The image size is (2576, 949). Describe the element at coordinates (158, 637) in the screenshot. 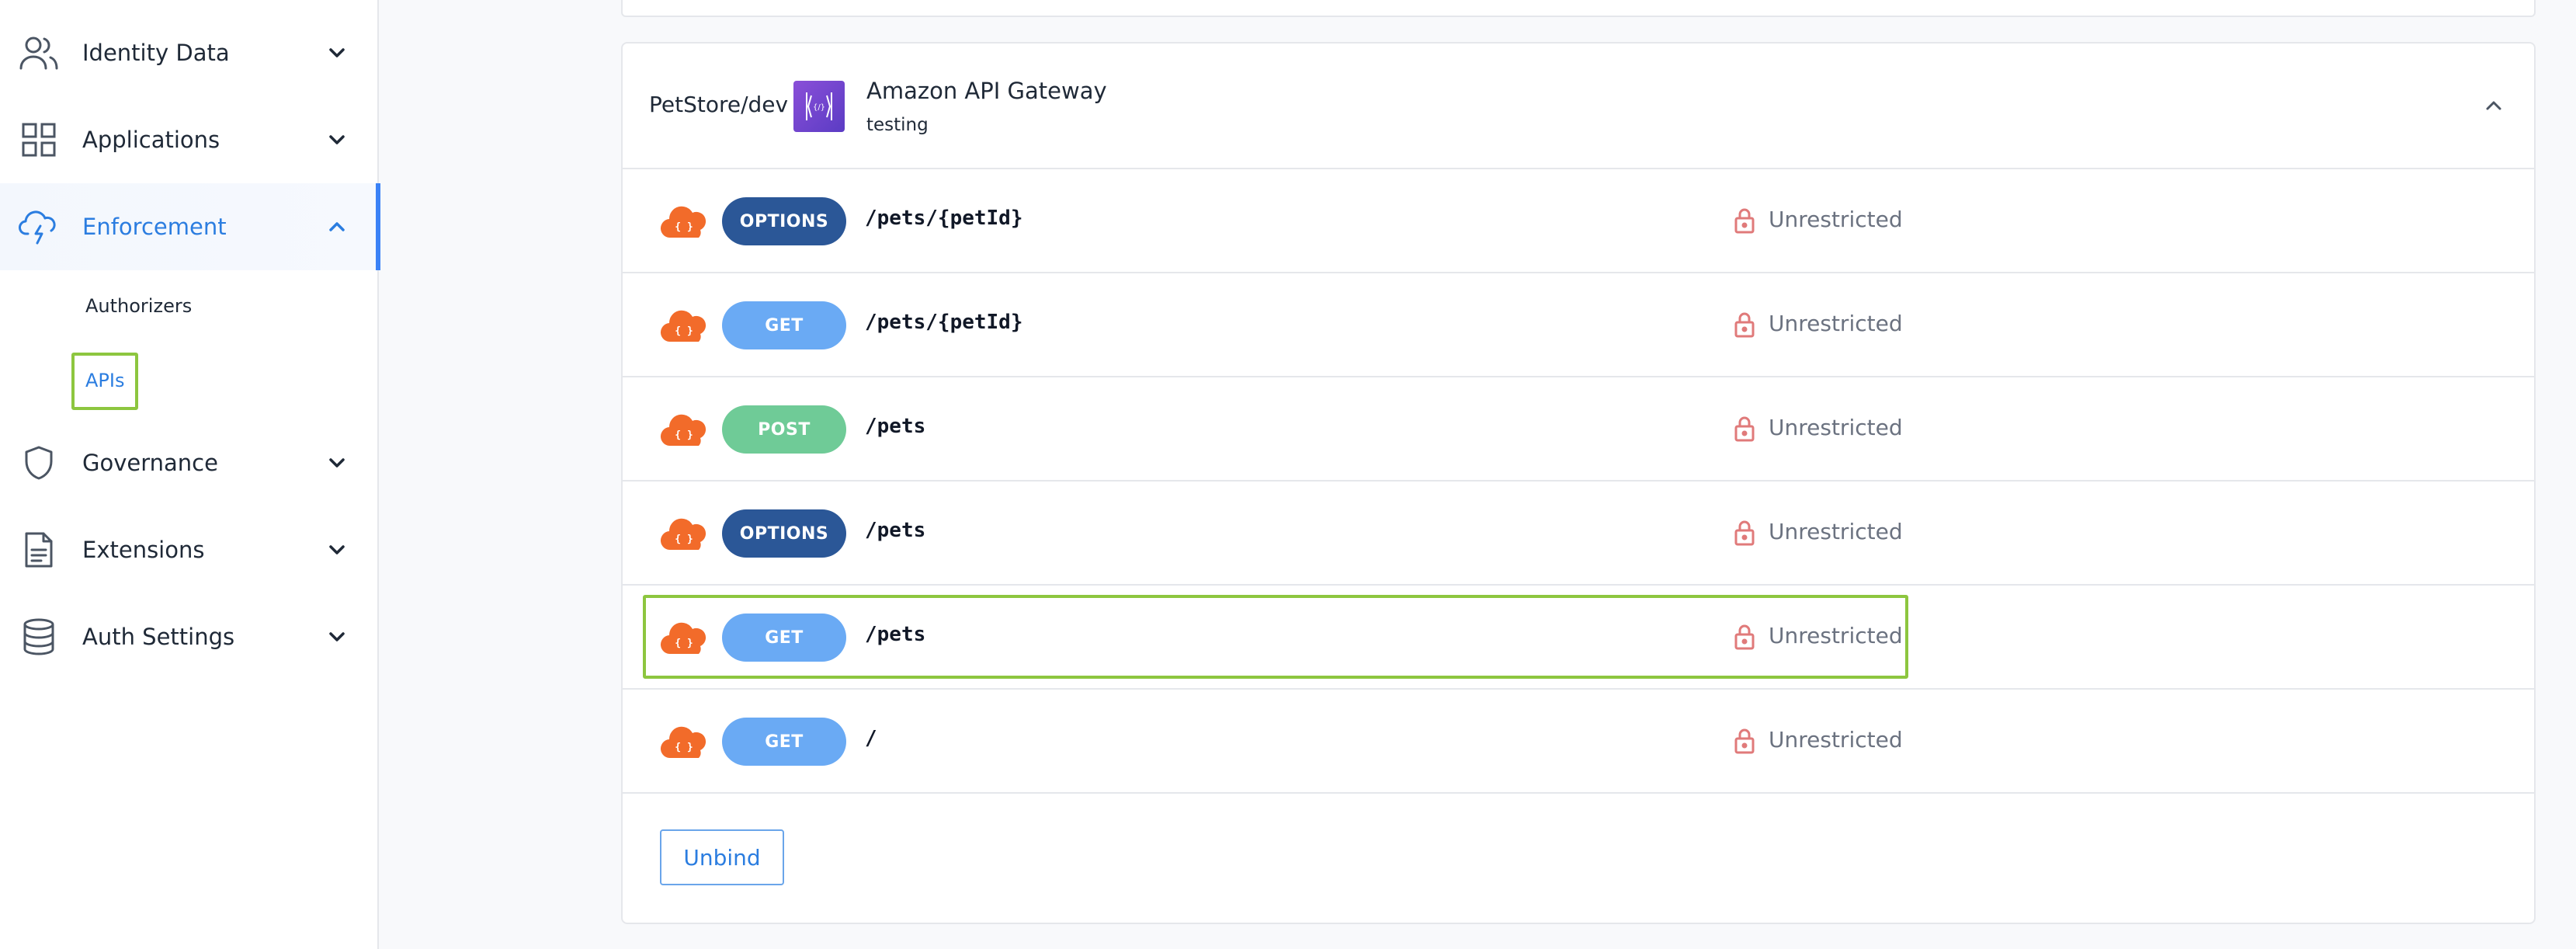

I see `sidebar-item-label: Auth Settings` at that location.